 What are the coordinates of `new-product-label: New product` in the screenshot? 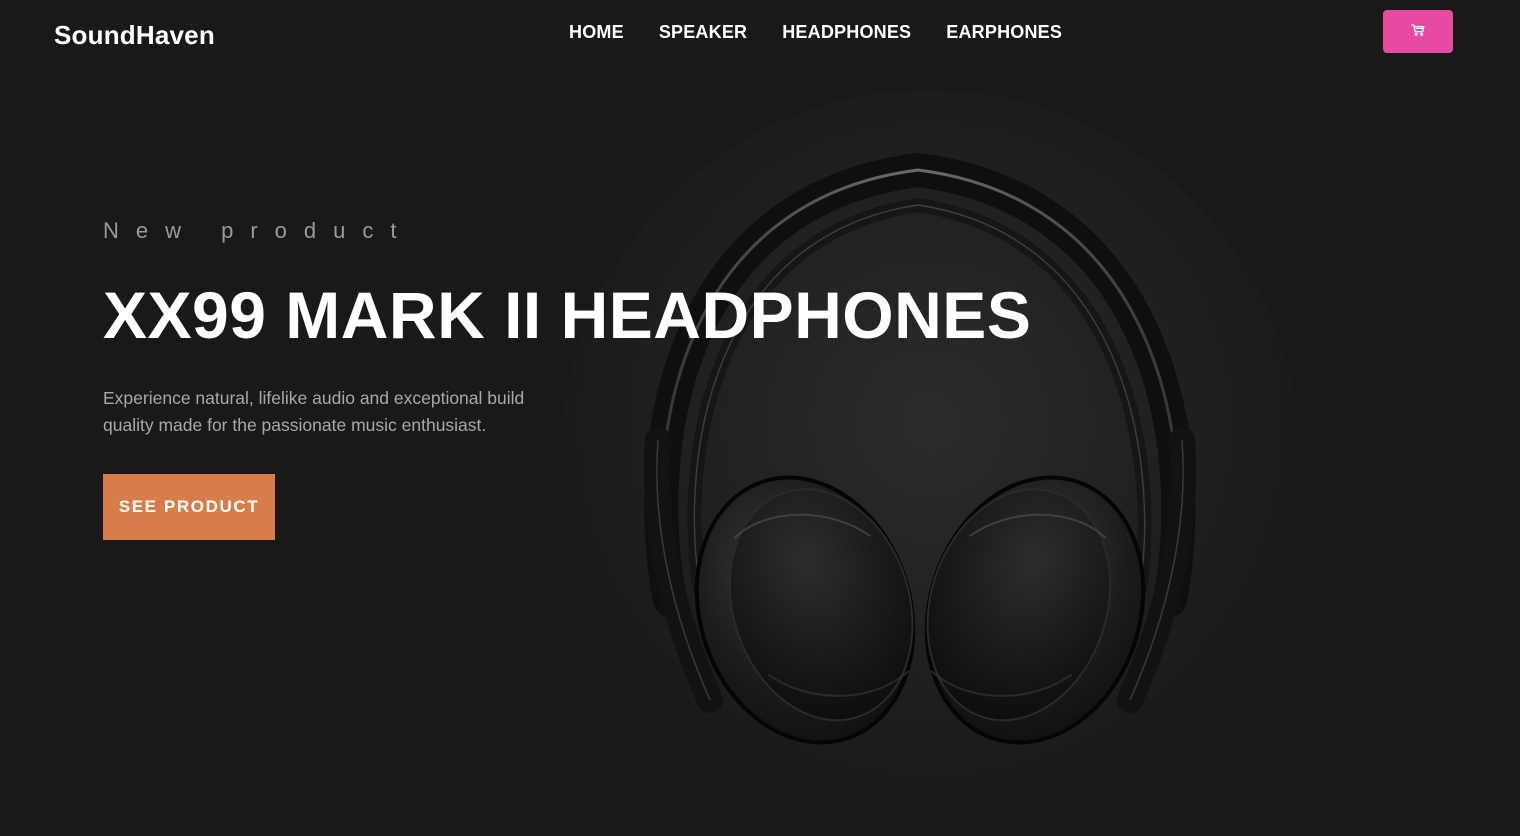 It's located at (258, 230).